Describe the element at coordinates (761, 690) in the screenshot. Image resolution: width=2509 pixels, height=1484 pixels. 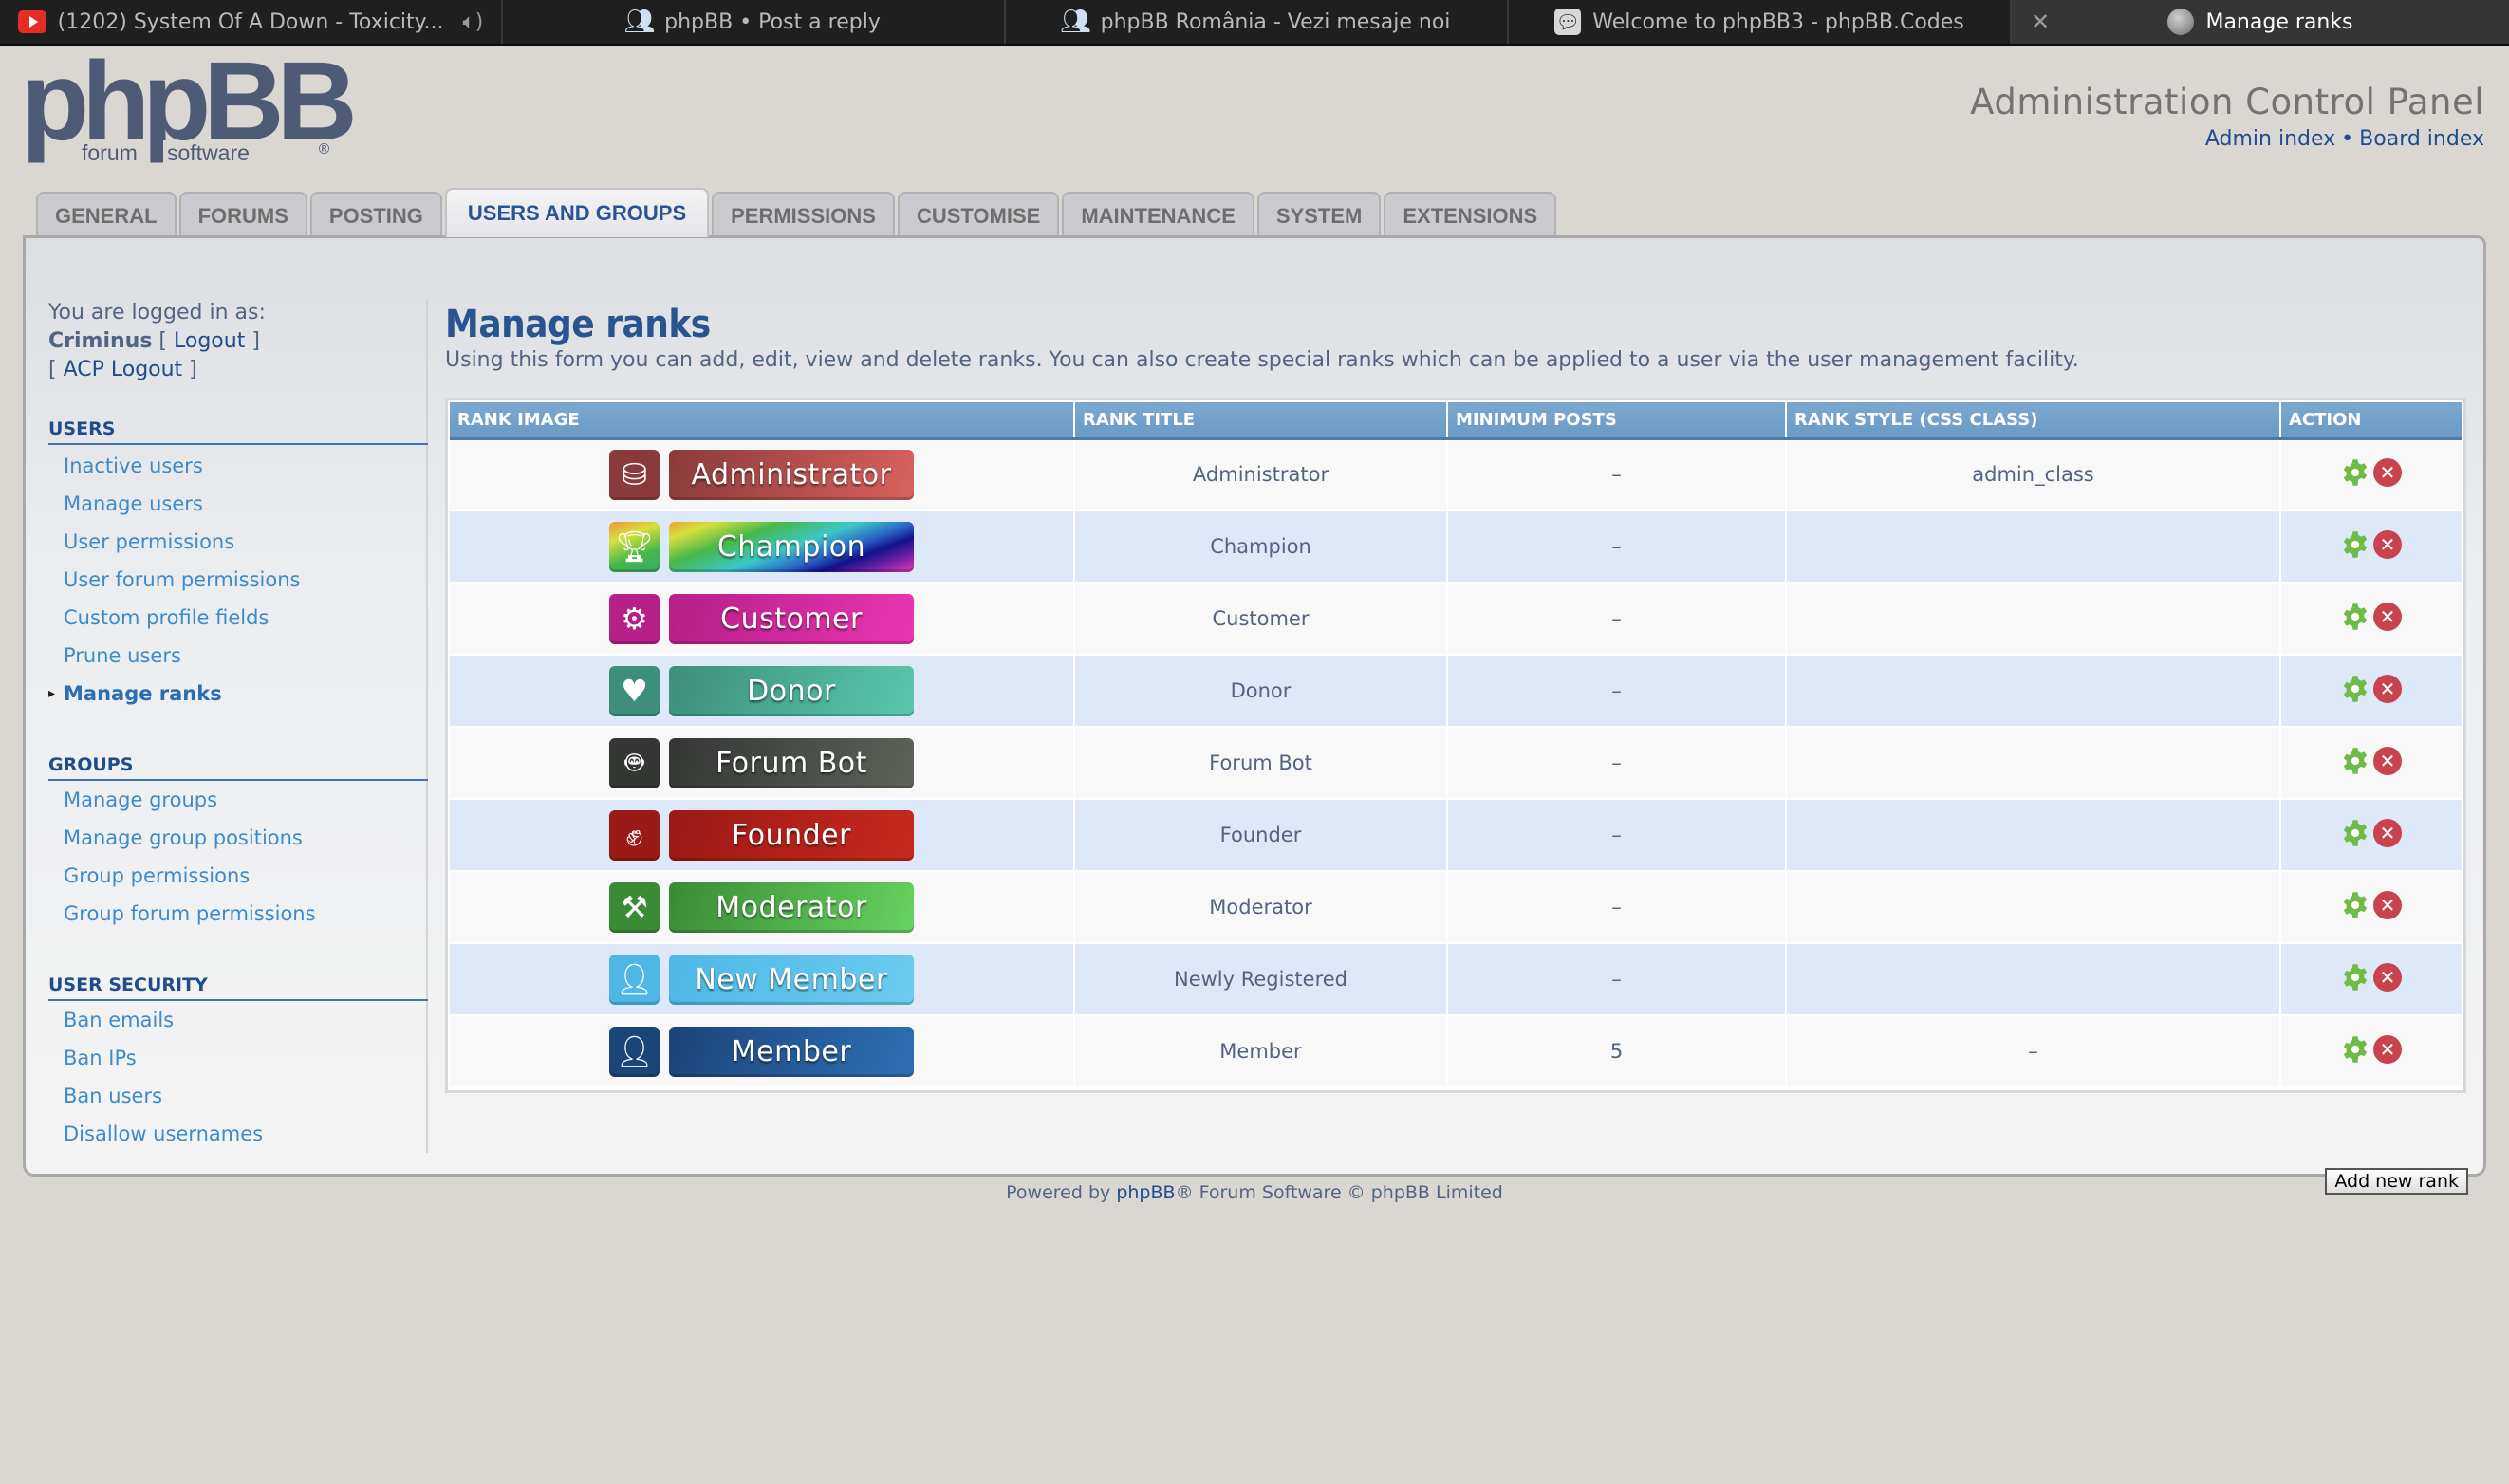
I see `rank-image: ♥ Donor` at that location.